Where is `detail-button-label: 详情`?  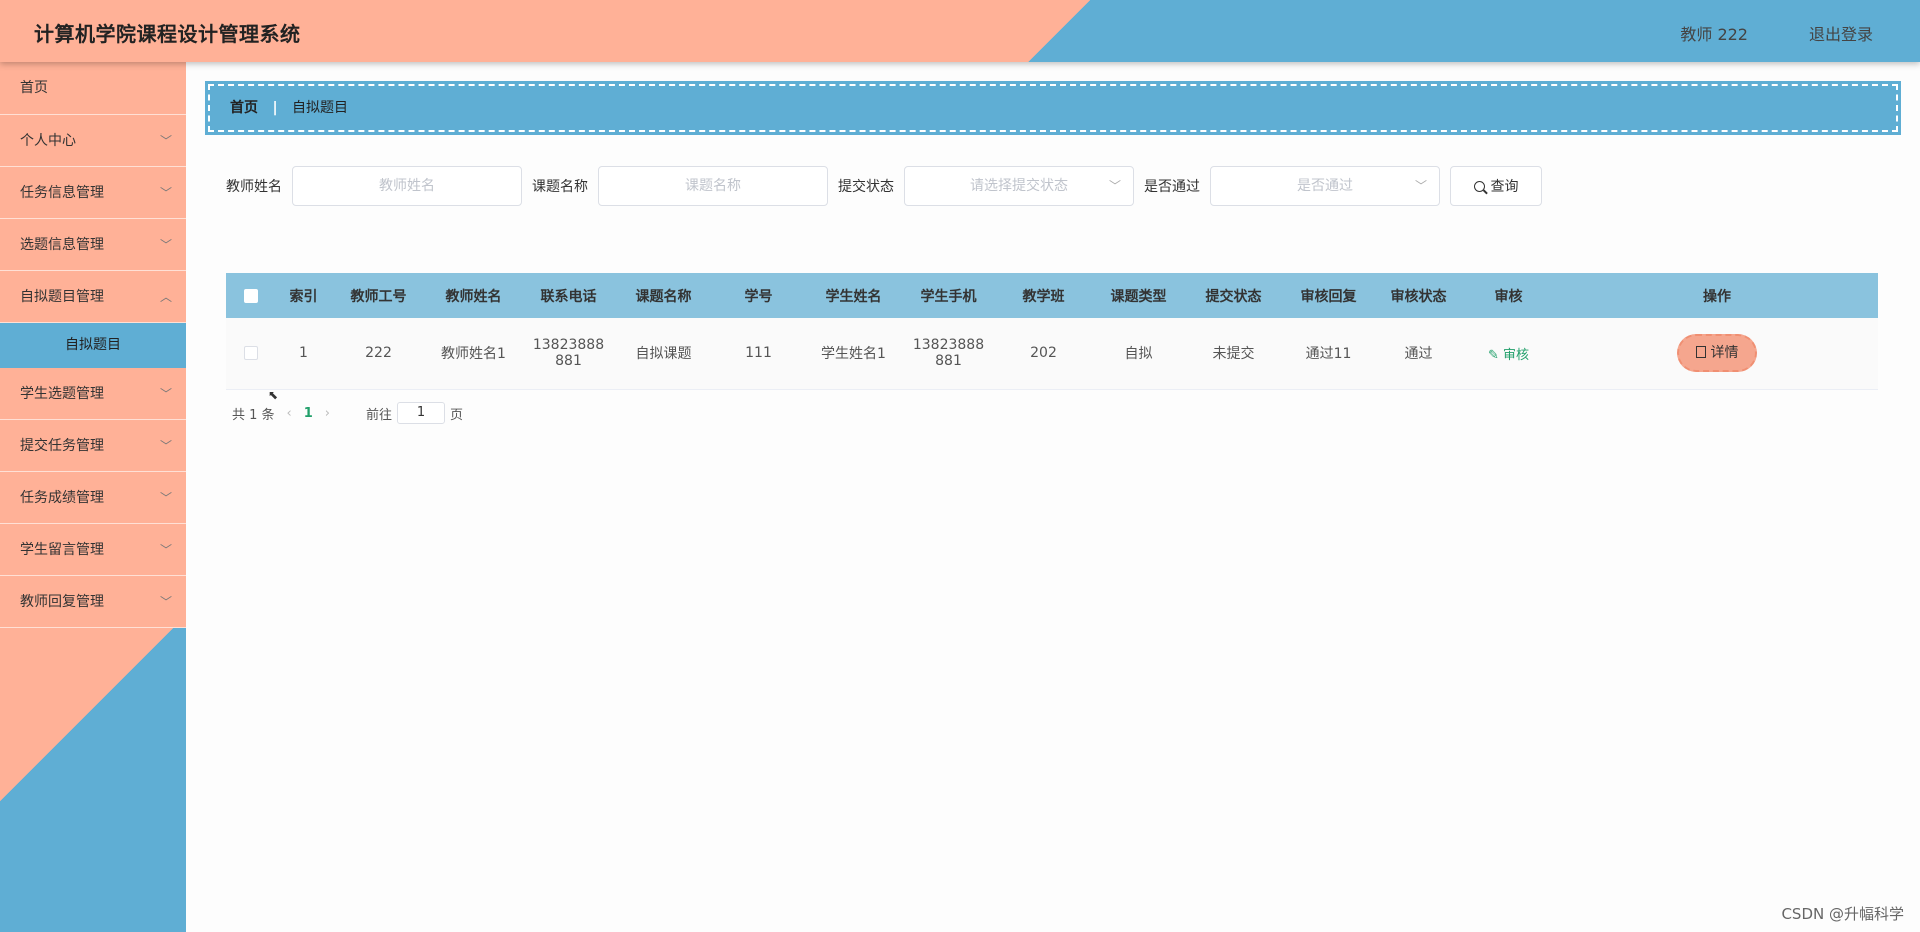
detail-button-label: 详情 is located at coordinates (1724, 353).